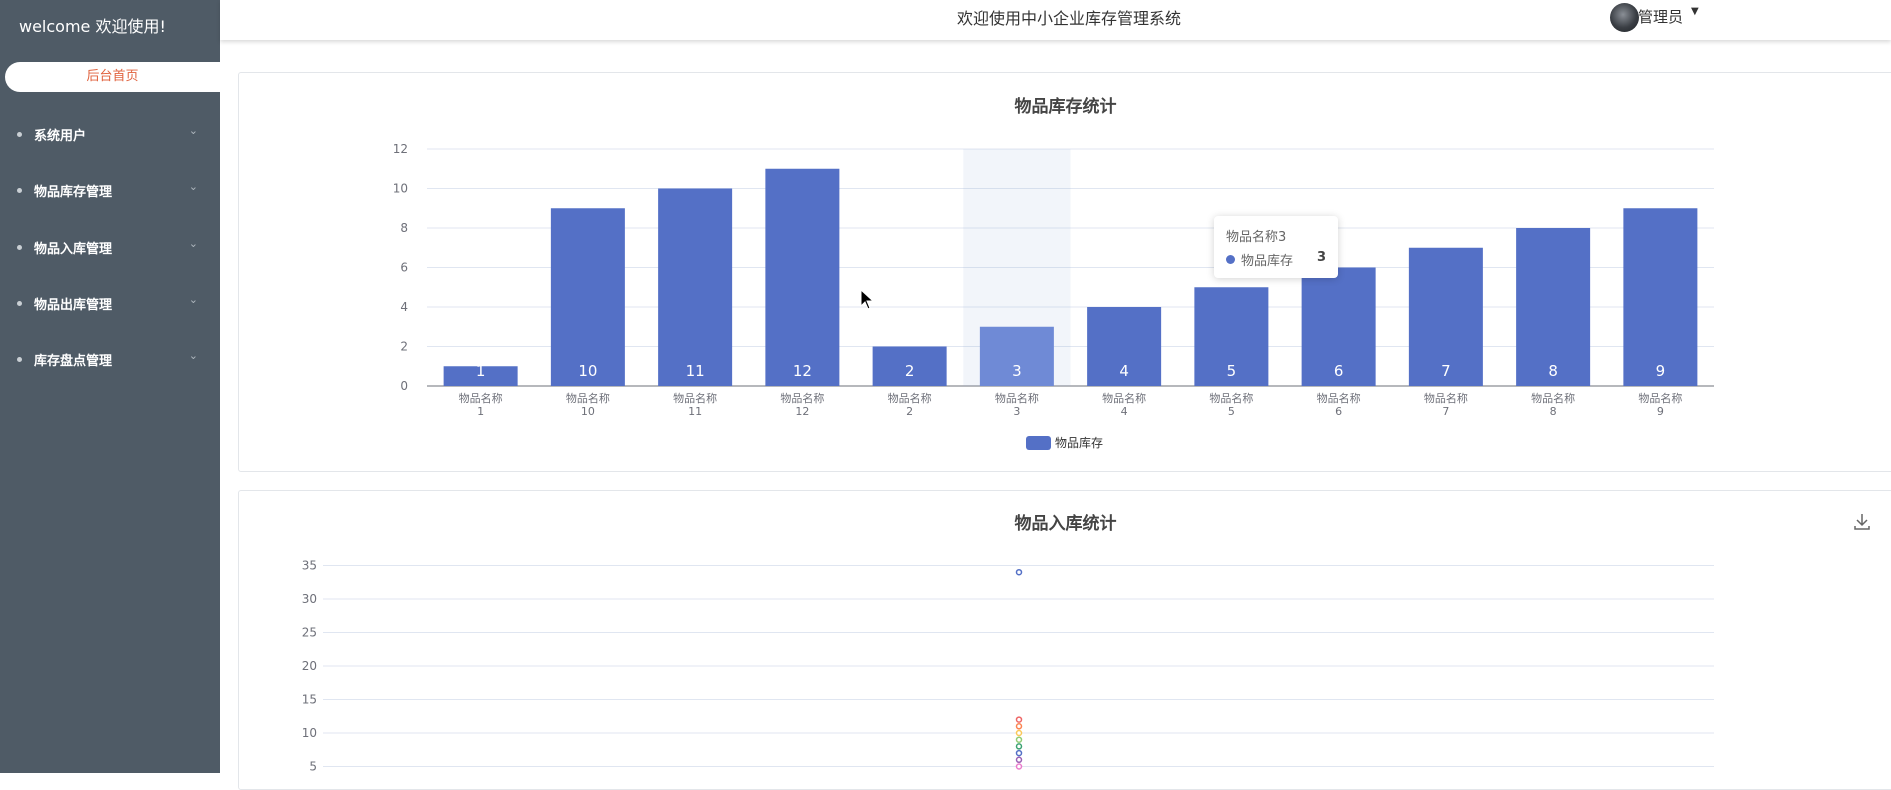 The image size is (1891, 790). What do you see at coordinates (73, 249) in the screenshot?
I see `sidebar-item-label: 物品入库管理` at bounding box center [73, 249].